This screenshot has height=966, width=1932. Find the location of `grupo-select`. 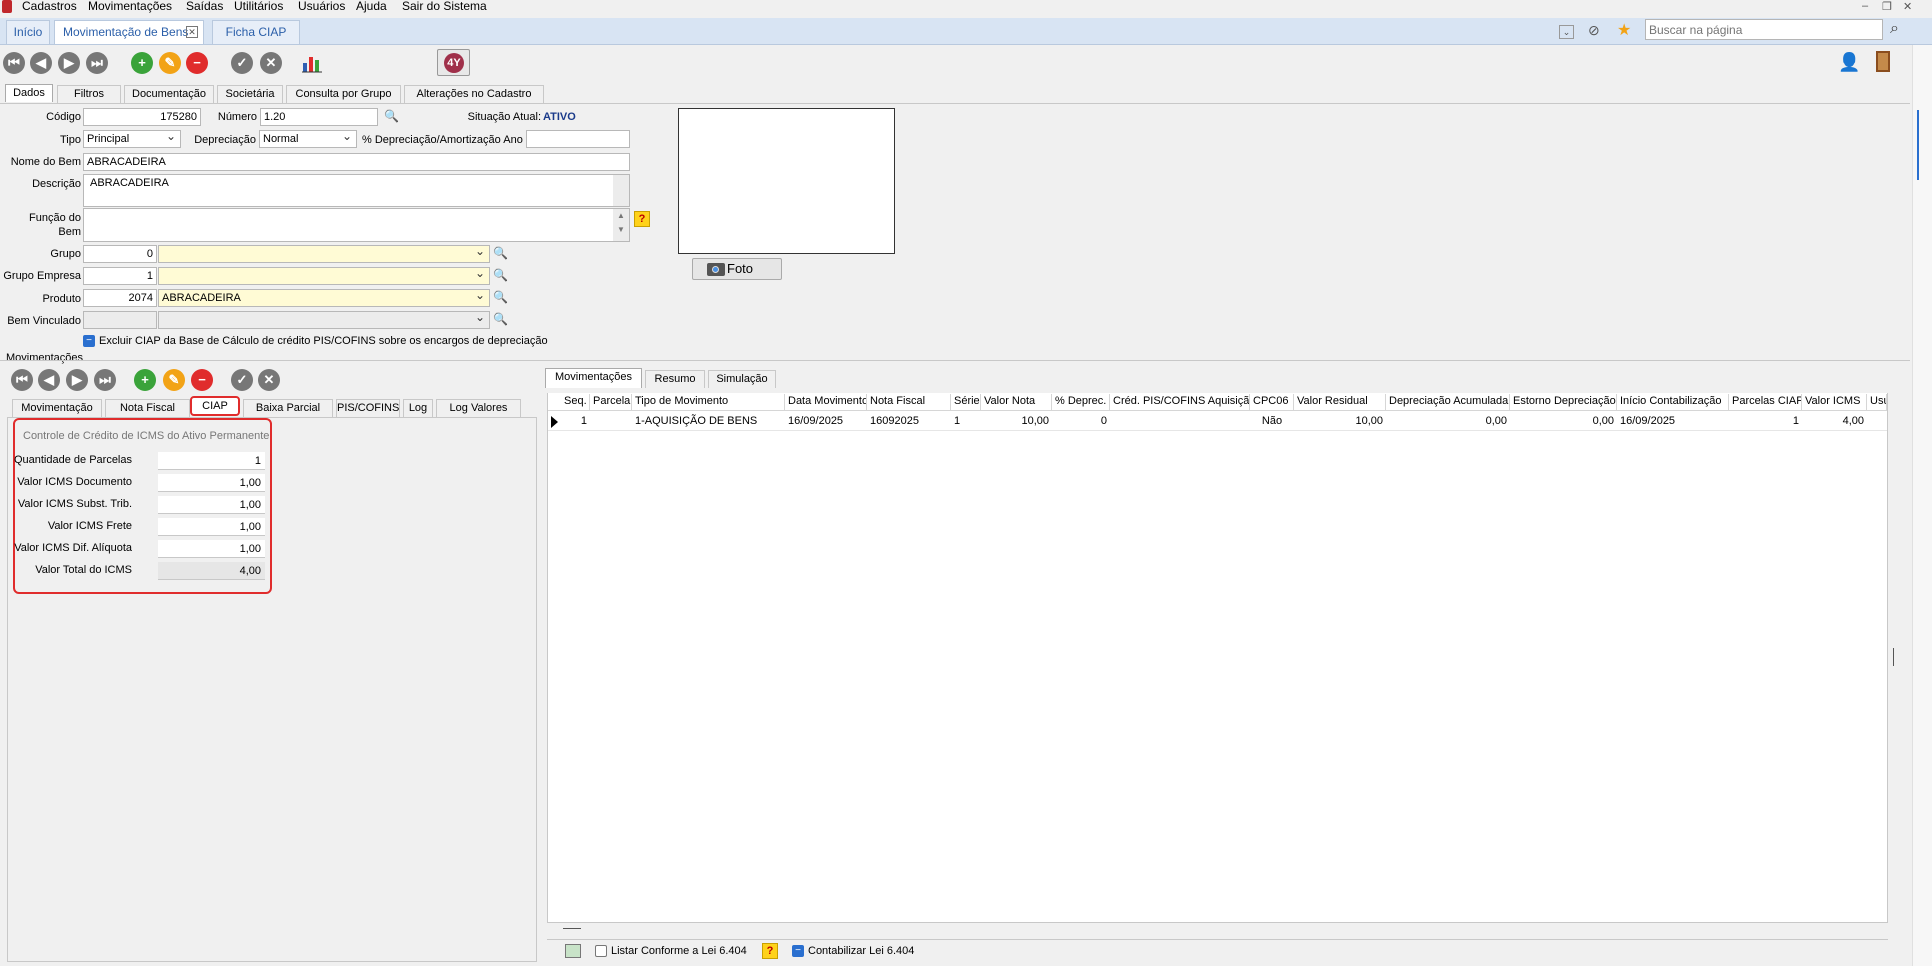

grupo-select is located at coordinates (324, 254).